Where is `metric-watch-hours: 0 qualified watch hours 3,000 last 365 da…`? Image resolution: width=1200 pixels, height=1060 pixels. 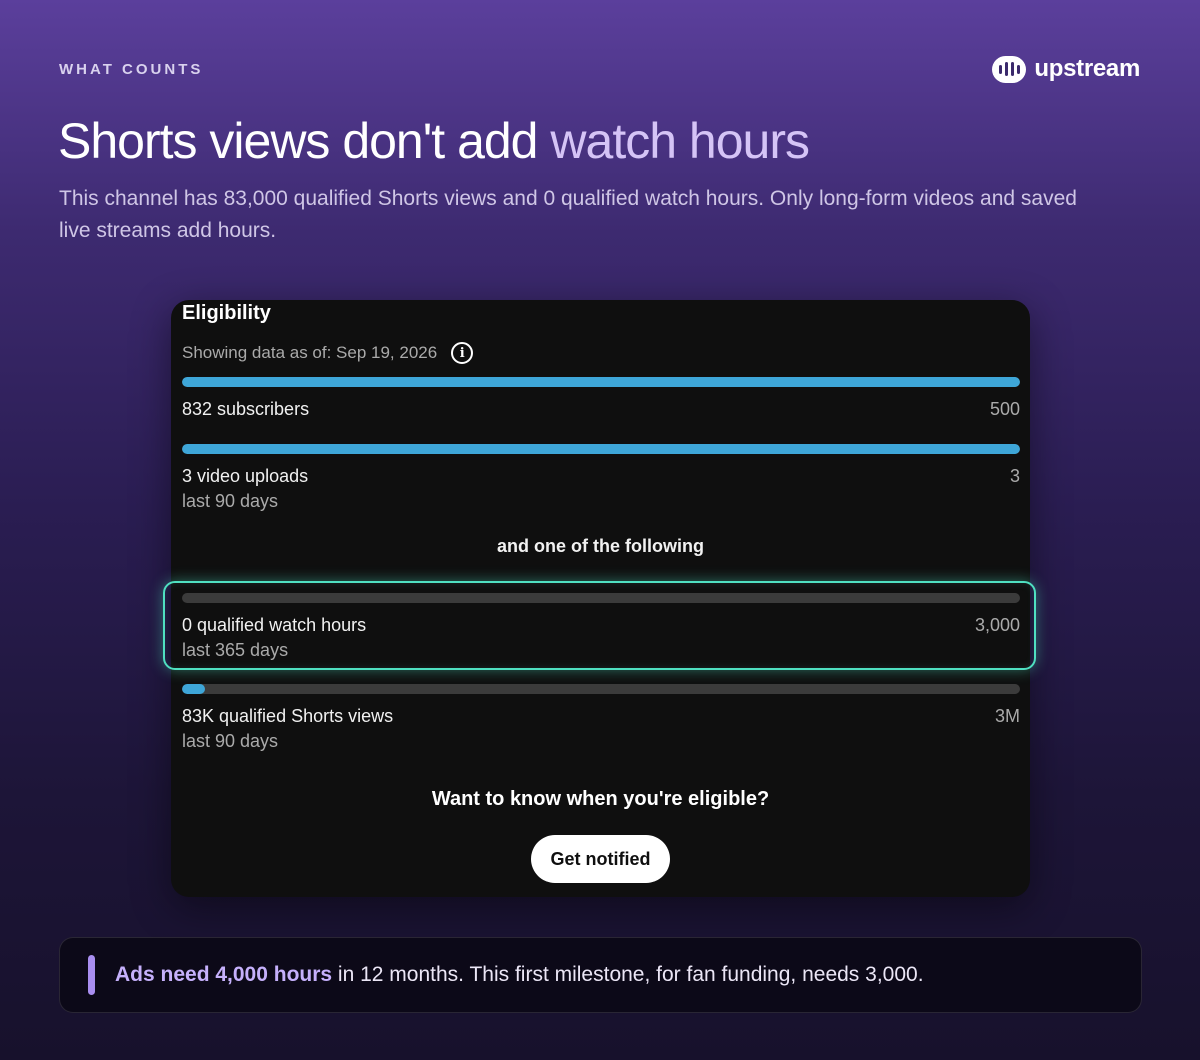 metric-watch-hours: 0 qualified watch hours 3,000 last 365 da… is located at coordinates (601, 627).